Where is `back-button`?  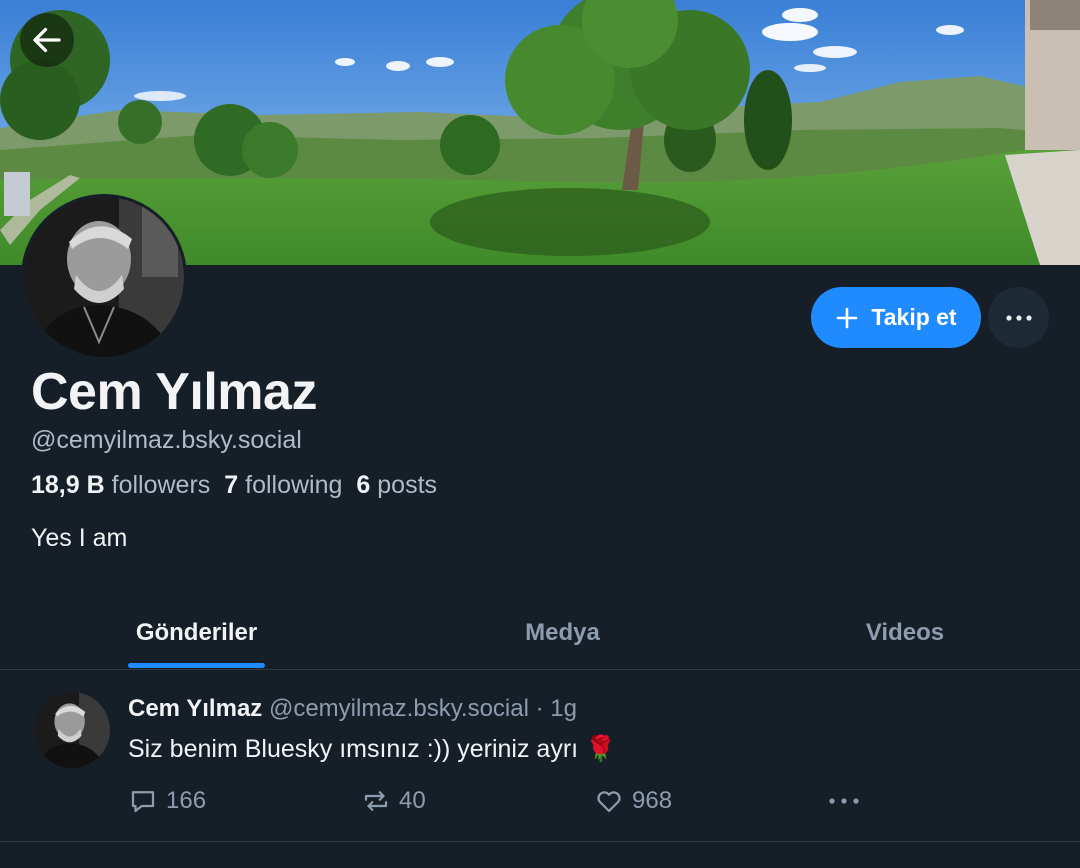 back-button is located at coordinates (47, 40).